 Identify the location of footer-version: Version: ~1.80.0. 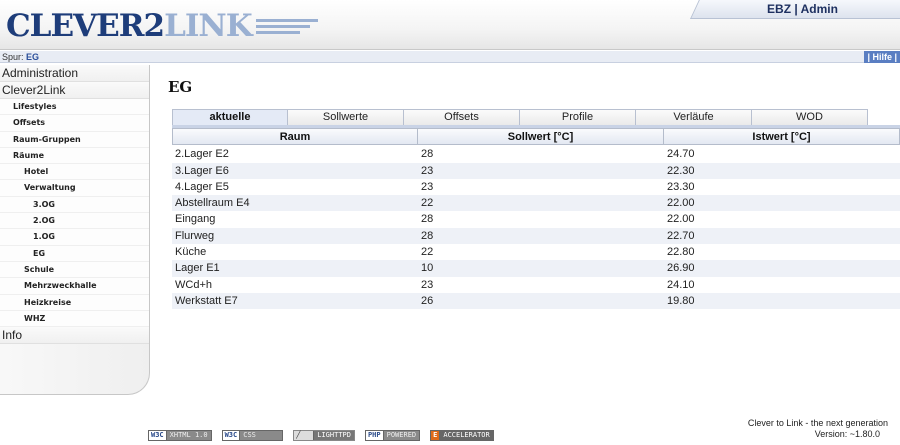
(847, 434).